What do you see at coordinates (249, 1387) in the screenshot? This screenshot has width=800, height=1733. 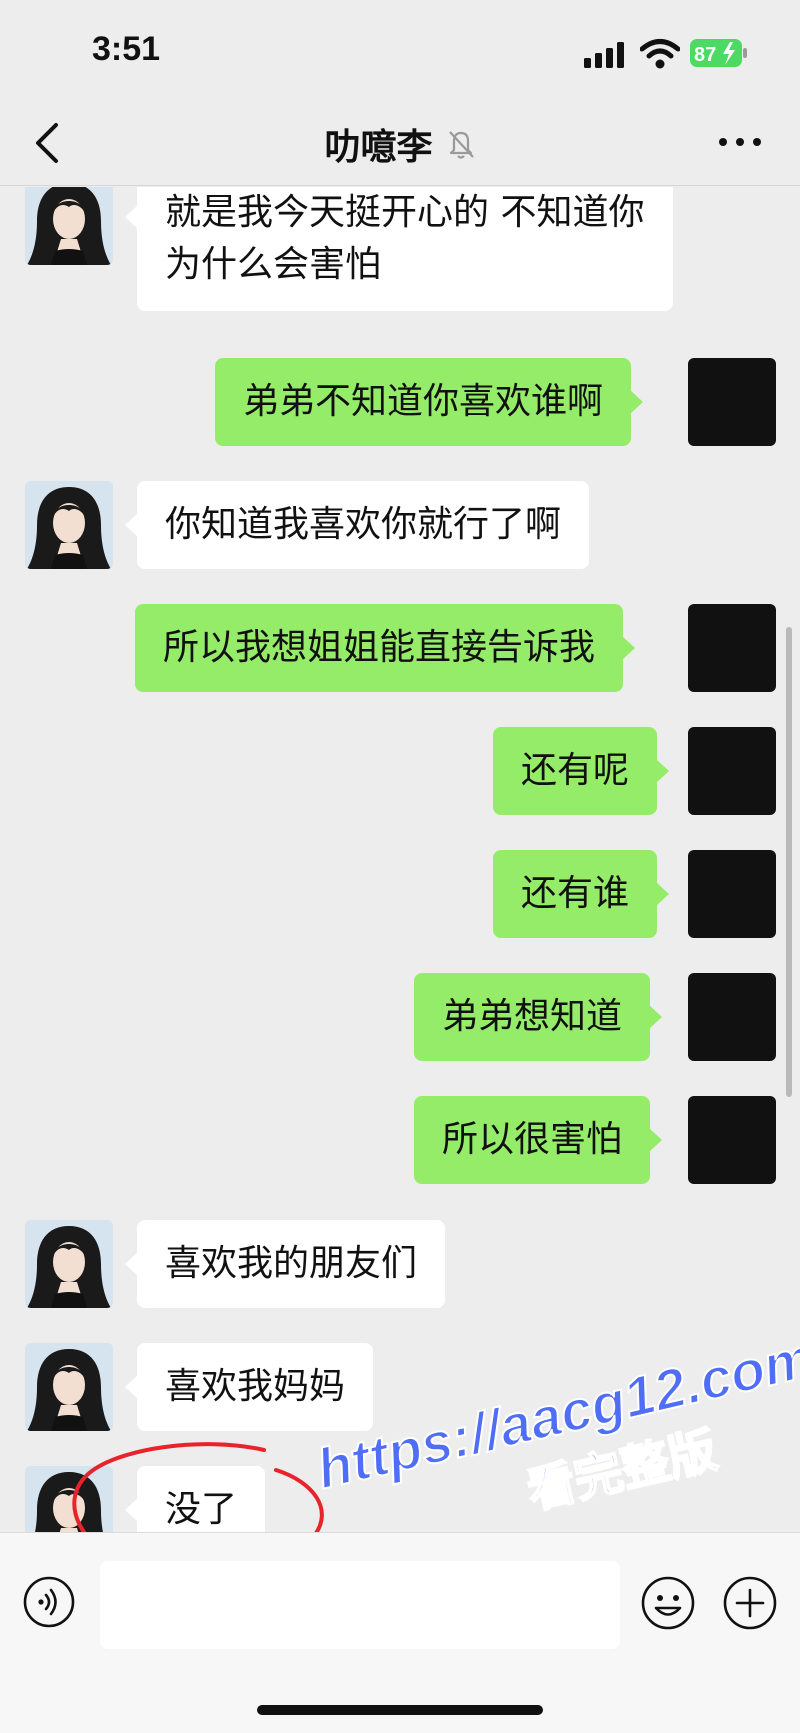 I see `message-bubble: 喜欢我妈妈` at bounding box center [249, 1387].